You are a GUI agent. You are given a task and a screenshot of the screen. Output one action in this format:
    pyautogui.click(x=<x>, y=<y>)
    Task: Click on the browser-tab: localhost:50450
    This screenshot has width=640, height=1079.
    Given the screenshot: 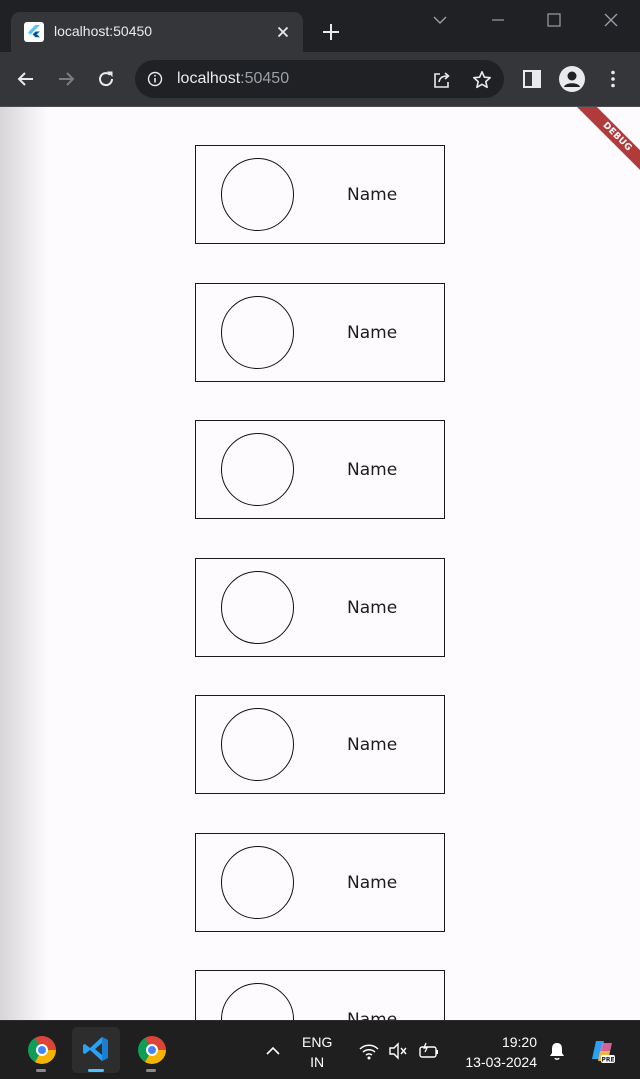 What is the action you would take?
    pyautogui.click(x=157, y=32)
    